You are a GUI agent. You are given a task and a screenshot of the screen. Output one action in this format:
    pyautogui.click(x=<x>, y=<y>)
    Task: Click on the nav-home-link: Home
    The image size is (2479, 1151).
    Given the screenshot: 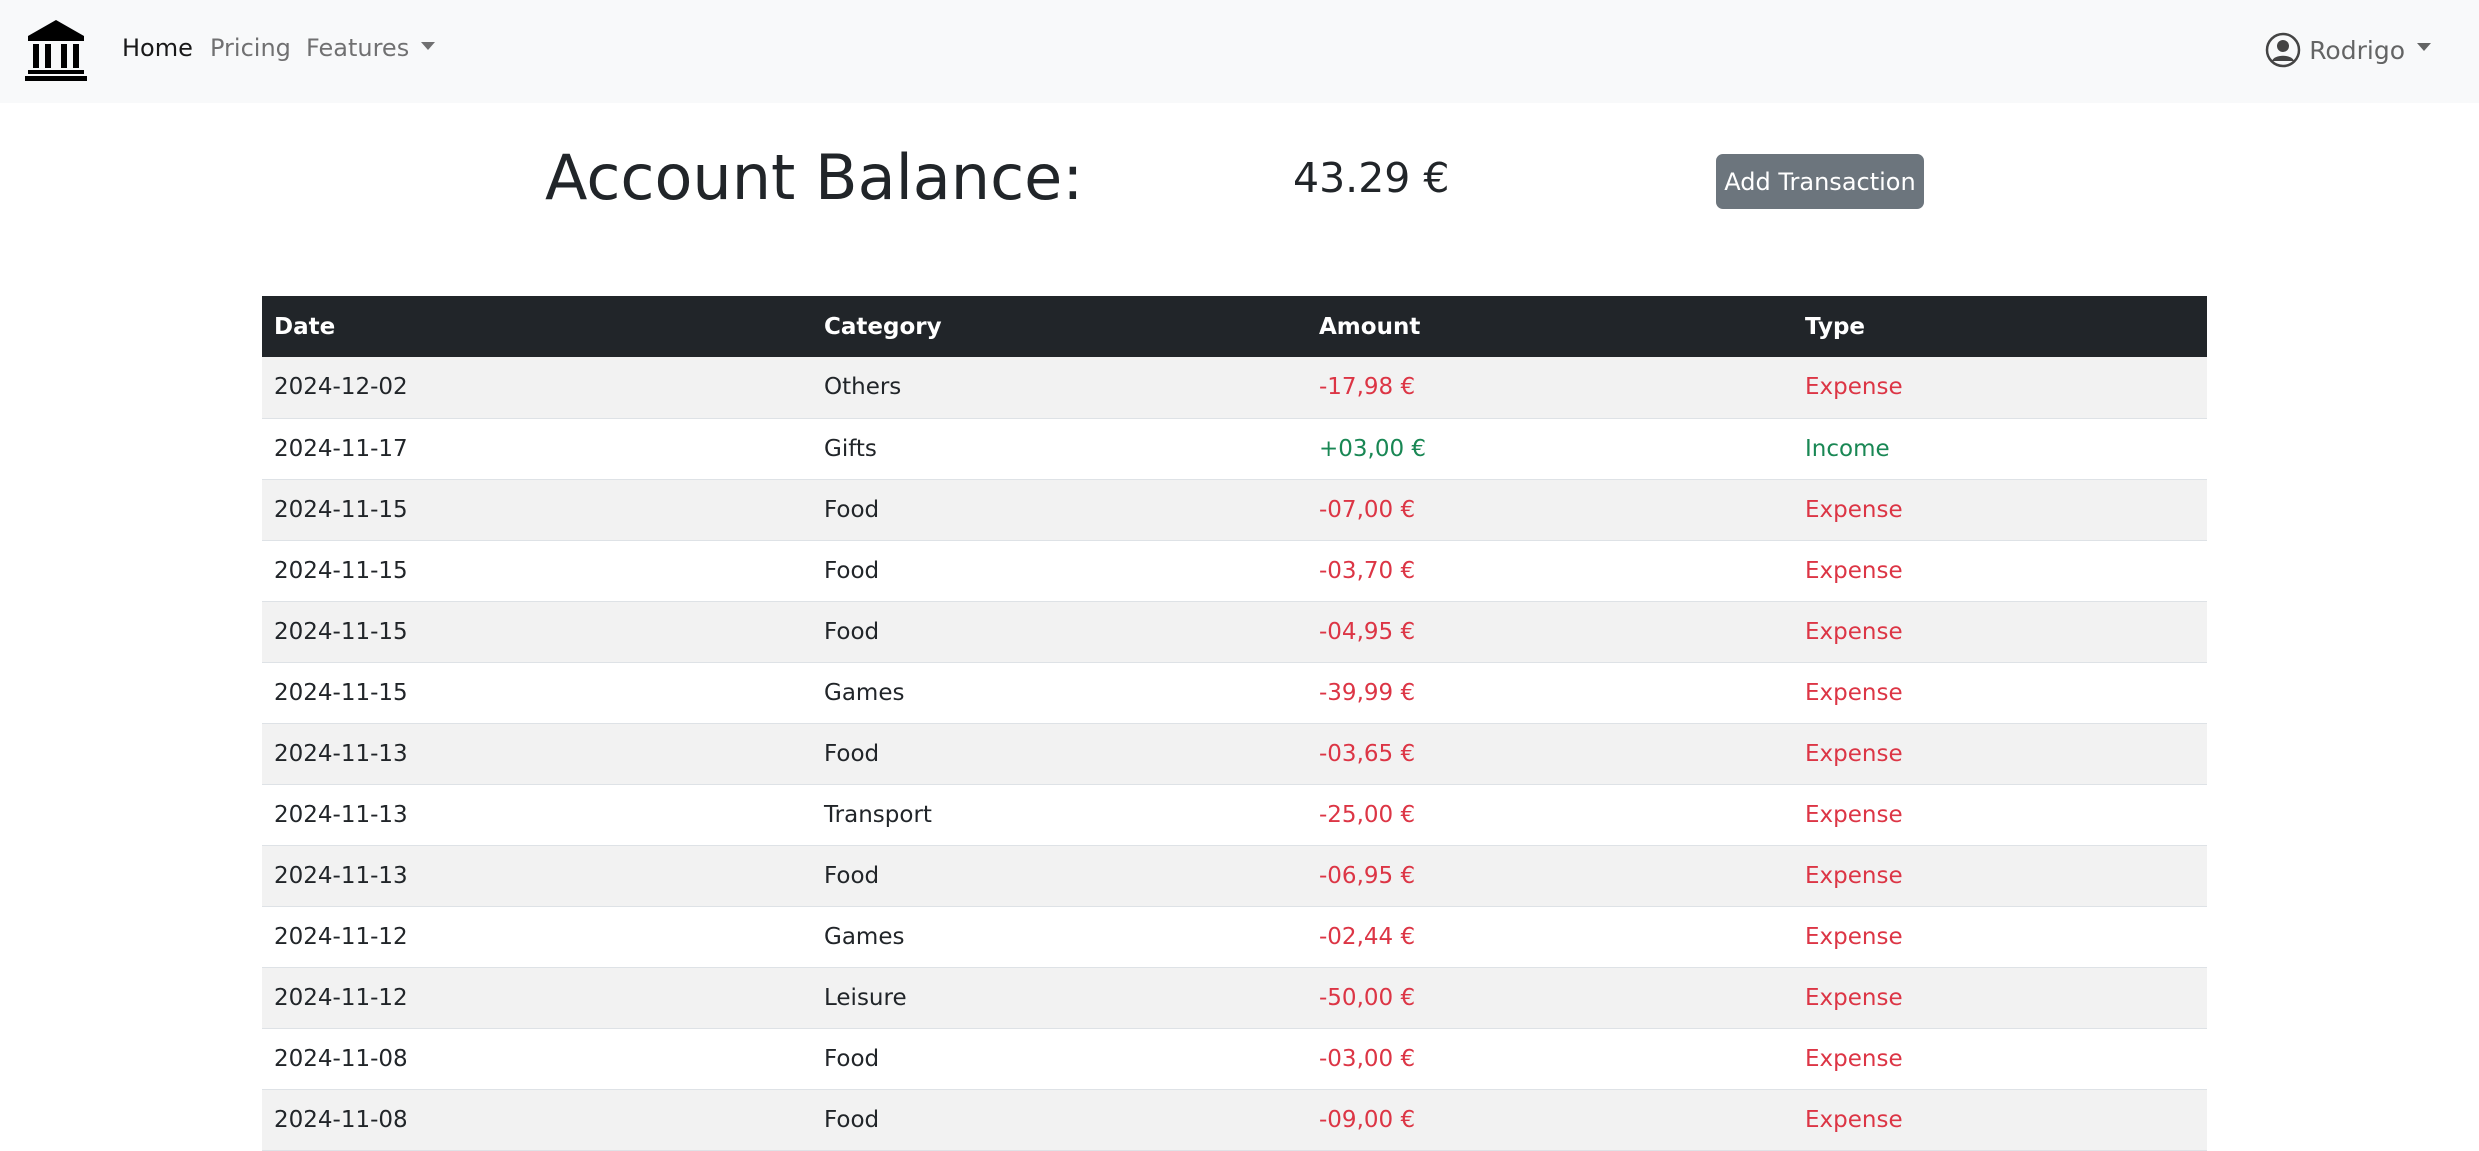 What is the action you would take?
    pyautogui.click(x=157, y=48)
    